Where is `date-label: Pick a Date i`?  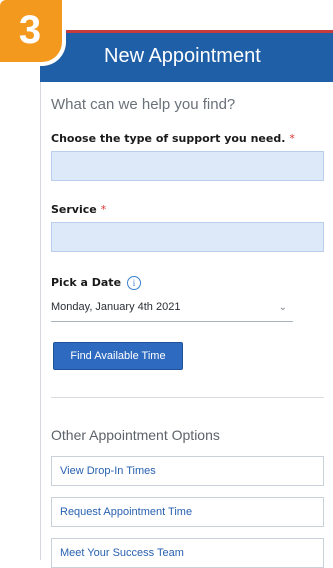
date-label: Pick a Date i is located at coordinates (96, 283).